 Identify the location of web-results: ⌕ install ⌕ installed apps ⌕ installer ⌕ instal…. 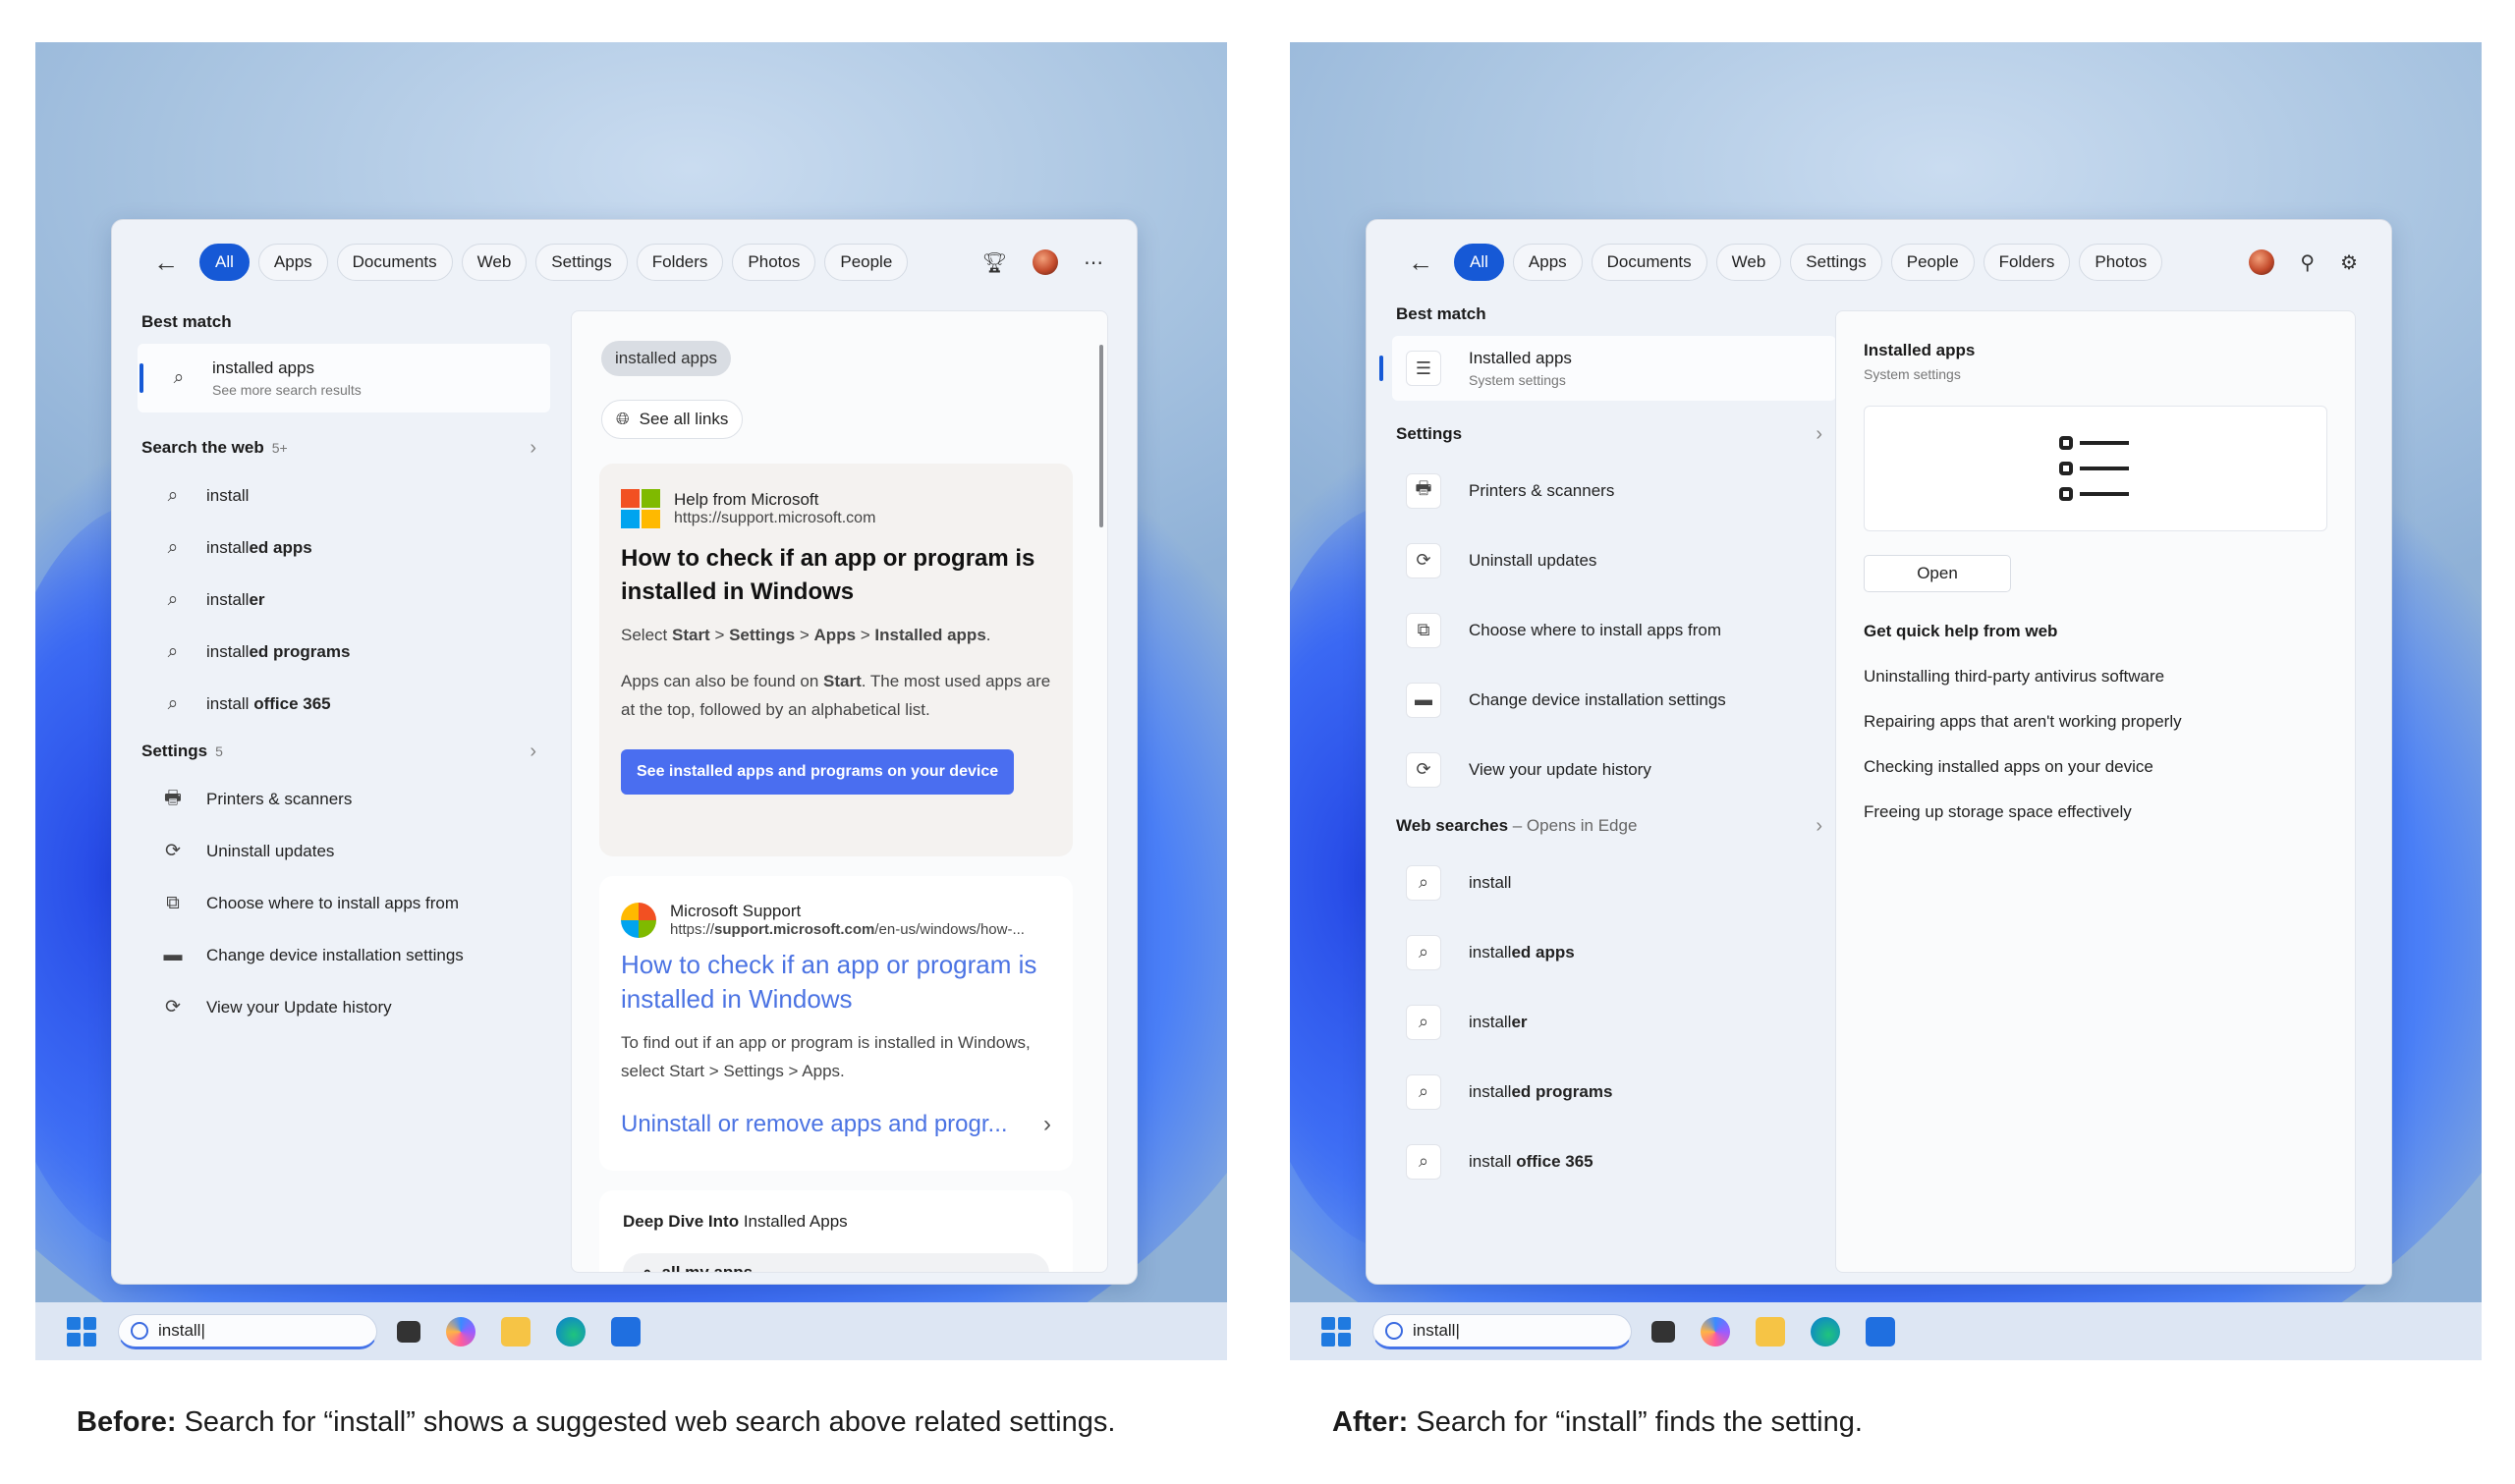
(344, 599).